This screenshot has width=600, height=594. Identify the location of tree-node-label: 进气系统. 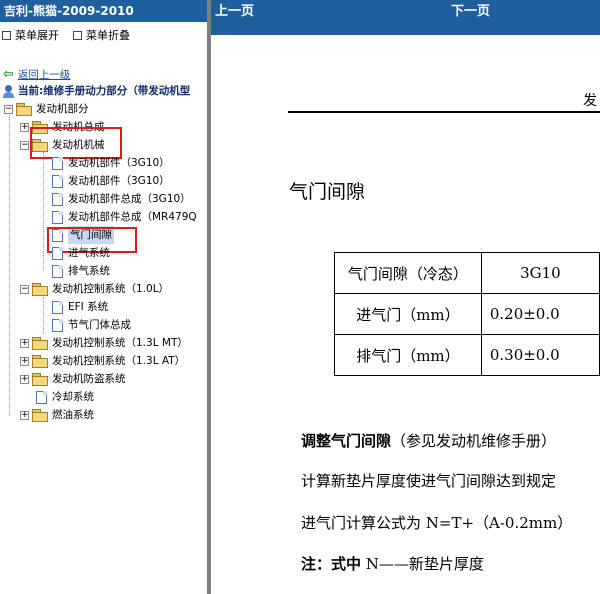
(89, 253).